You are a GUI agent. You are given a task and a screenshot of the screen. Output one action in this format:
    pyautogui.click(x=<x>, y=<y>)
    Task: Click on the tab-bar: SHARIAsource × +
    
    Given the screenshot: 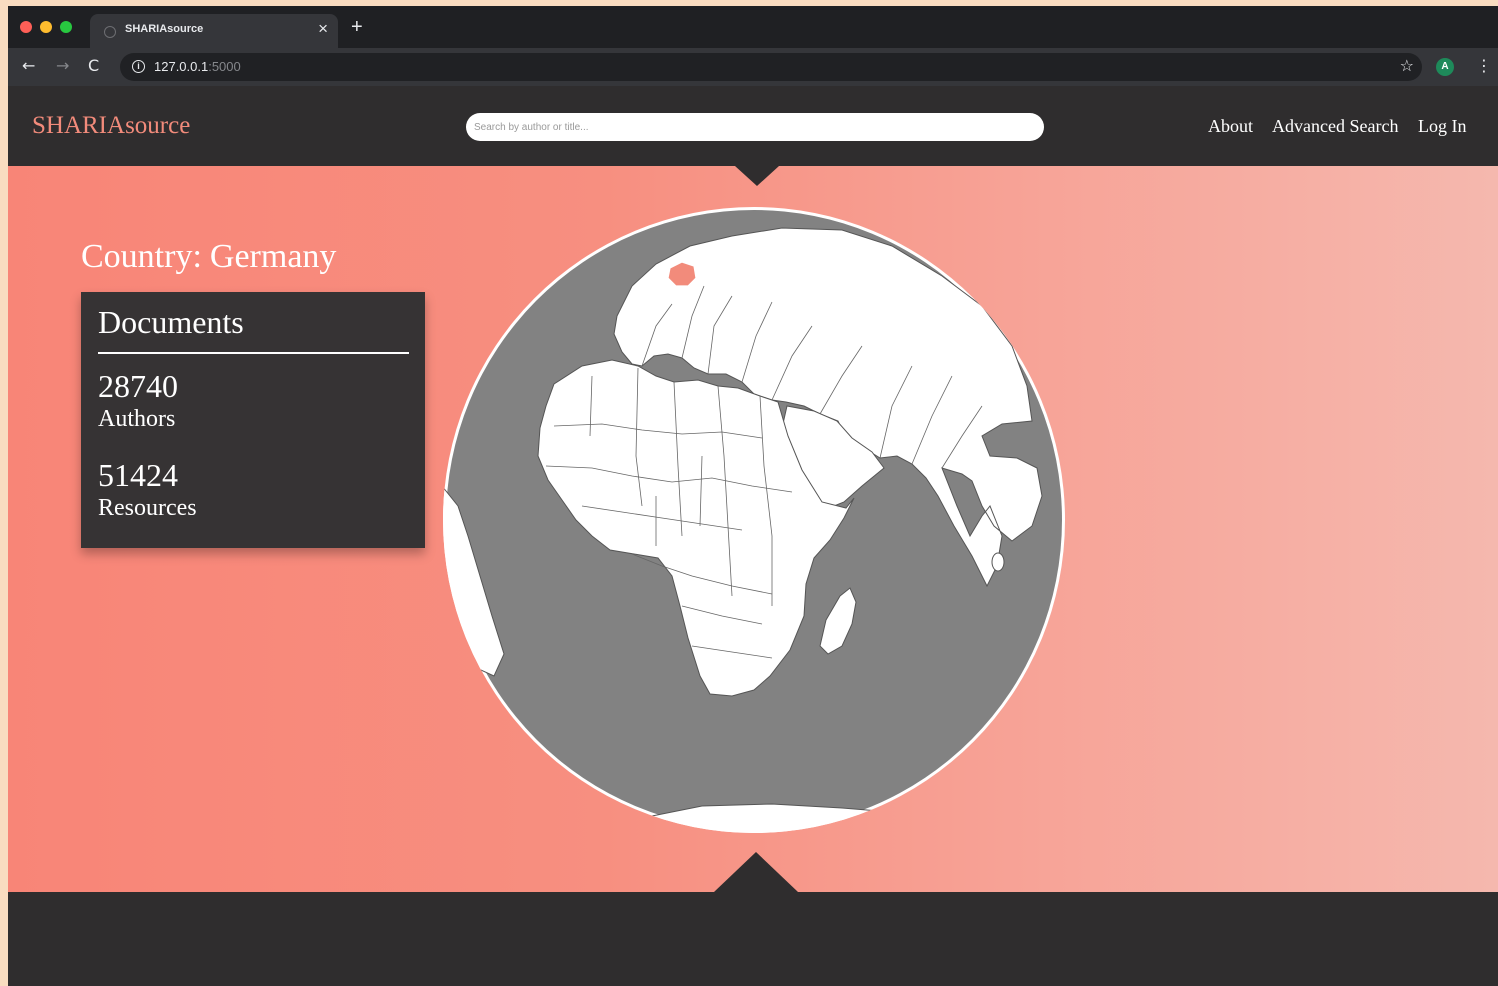 What is the action you would take?
    pyautogui.click(x=753, y=27)
    